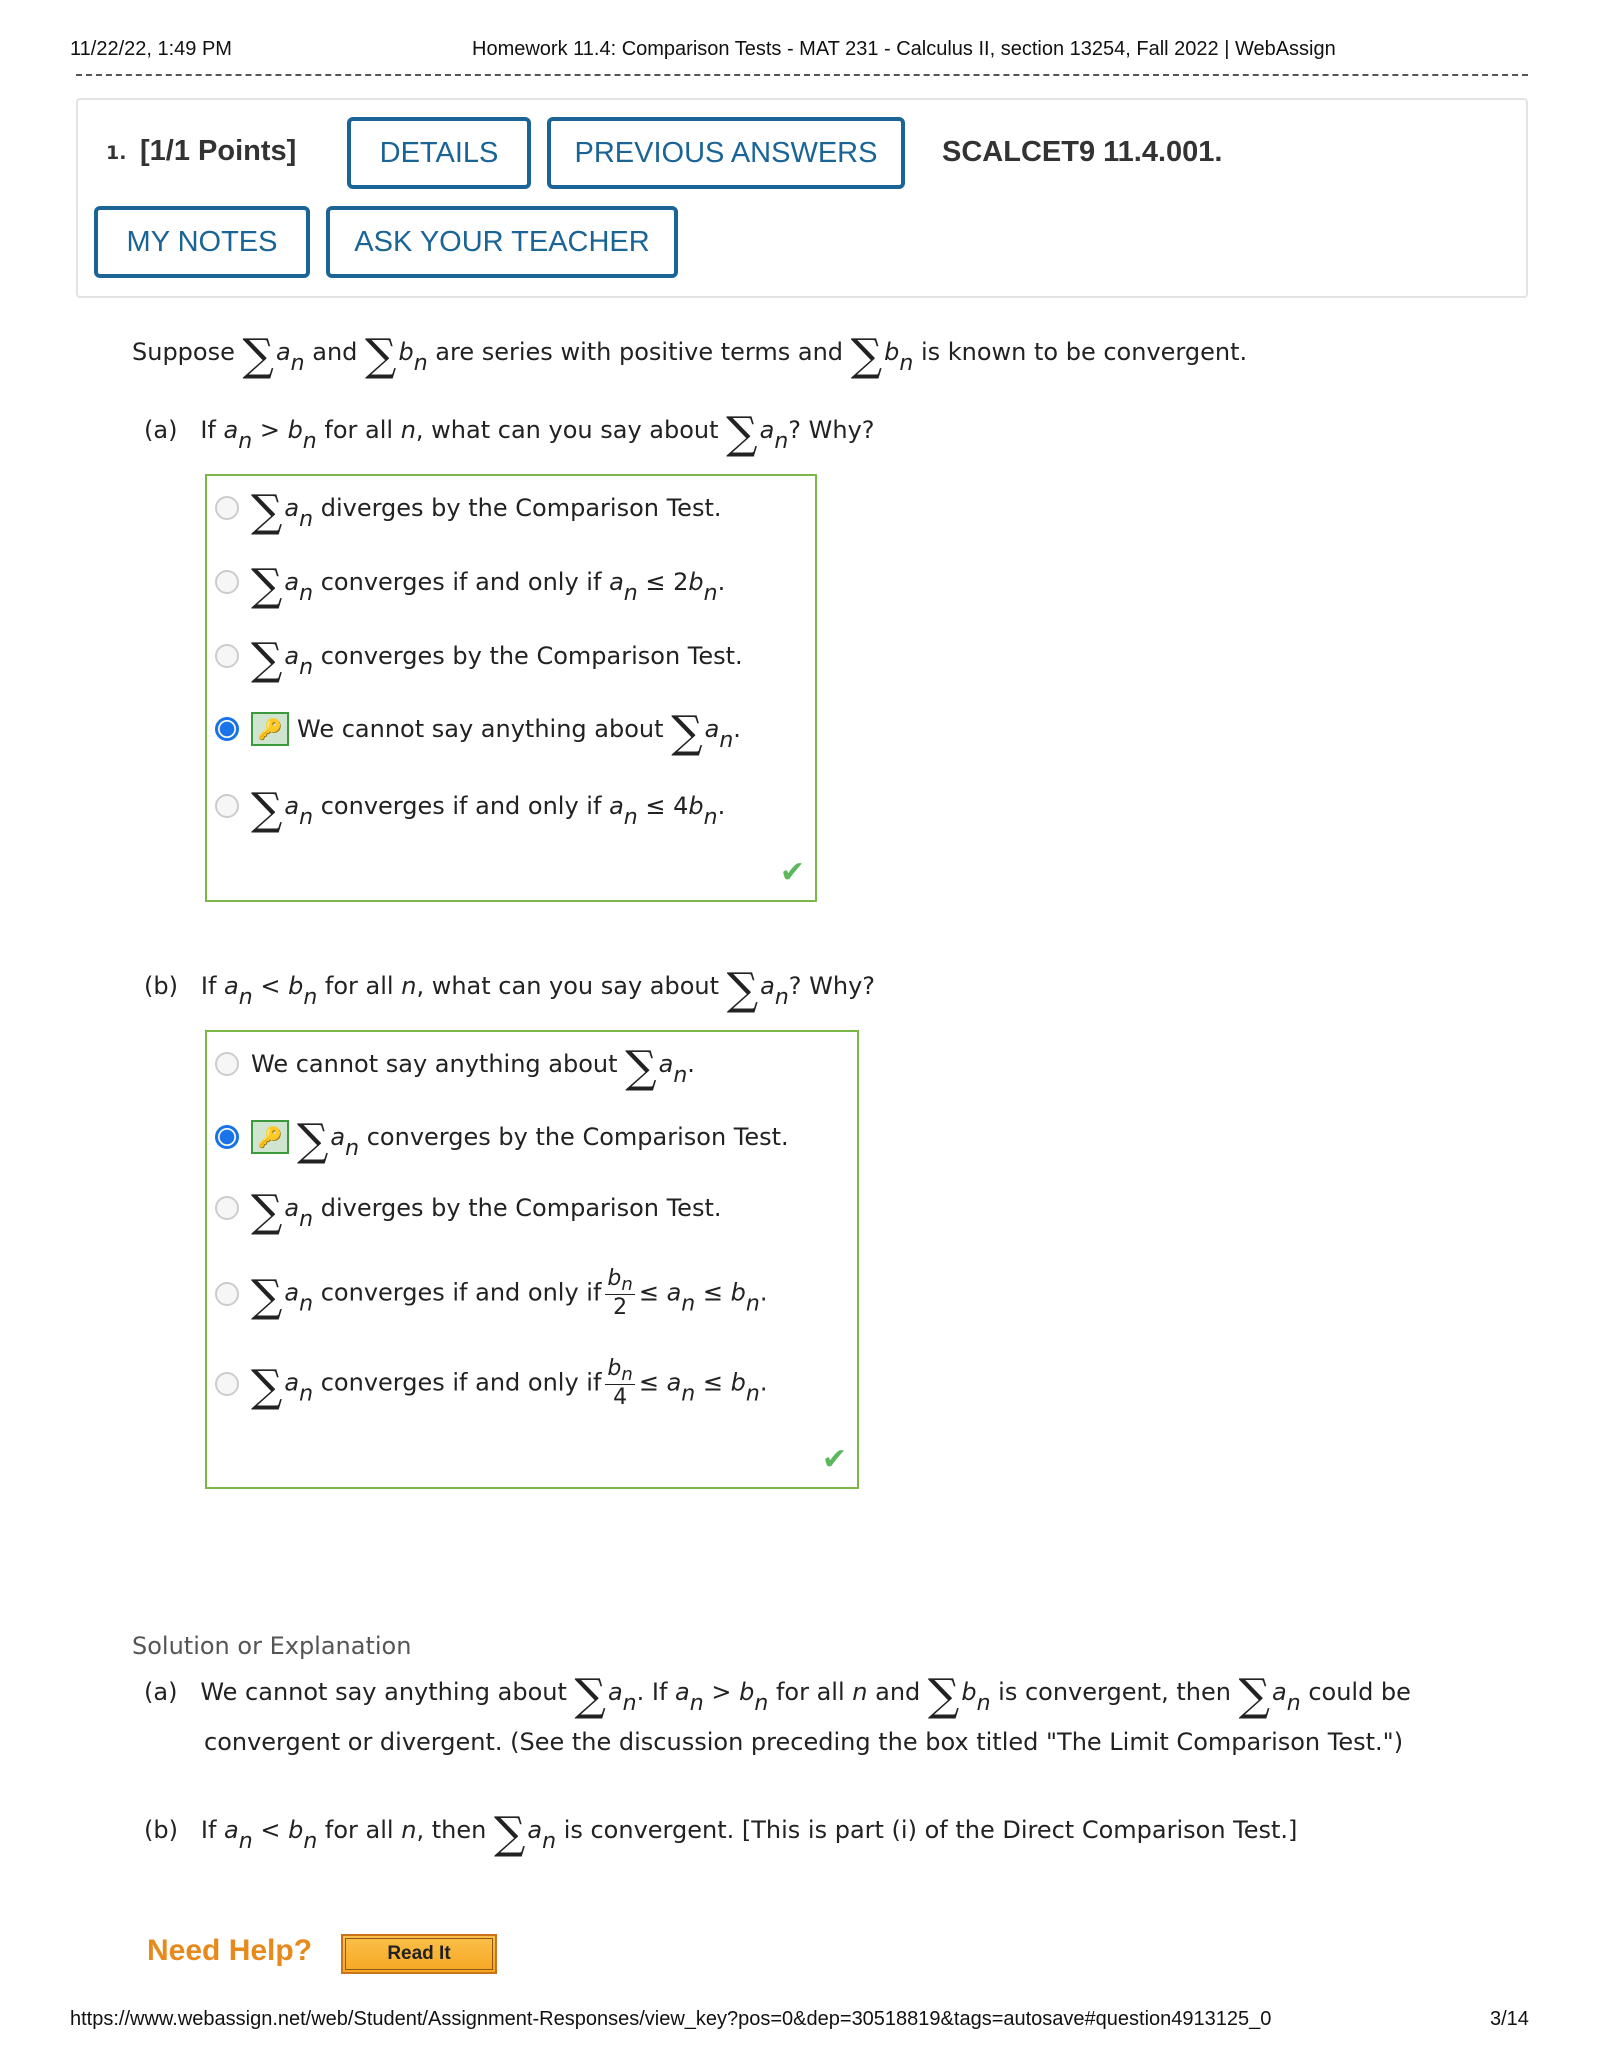 The height and width of the screenshot is (2070, 1600). Describe the element at coordinates (802, 75) in the screenshot. I see `dashed-divider` at that location.